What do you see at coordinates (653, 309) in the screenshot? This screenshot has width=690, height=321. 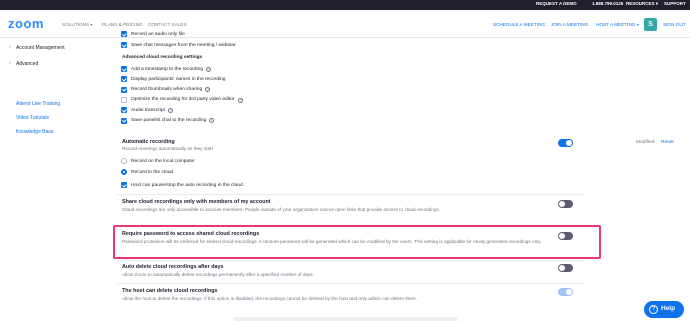 I see `question-icon: ?` at bounding box center [653, 309].